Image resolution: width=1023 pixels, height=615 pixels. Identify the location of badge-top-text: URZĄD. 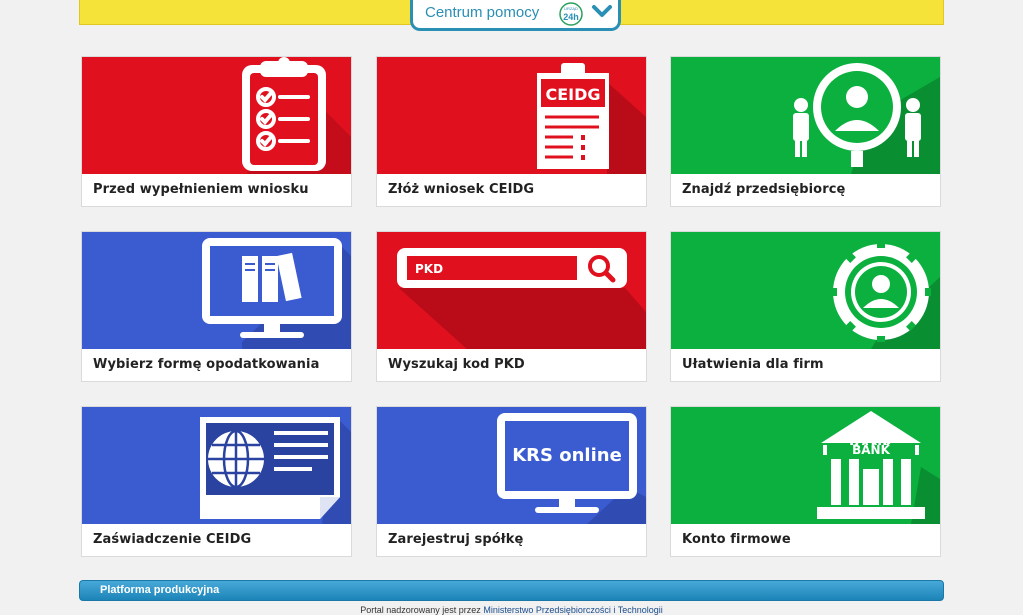
(571, 8).